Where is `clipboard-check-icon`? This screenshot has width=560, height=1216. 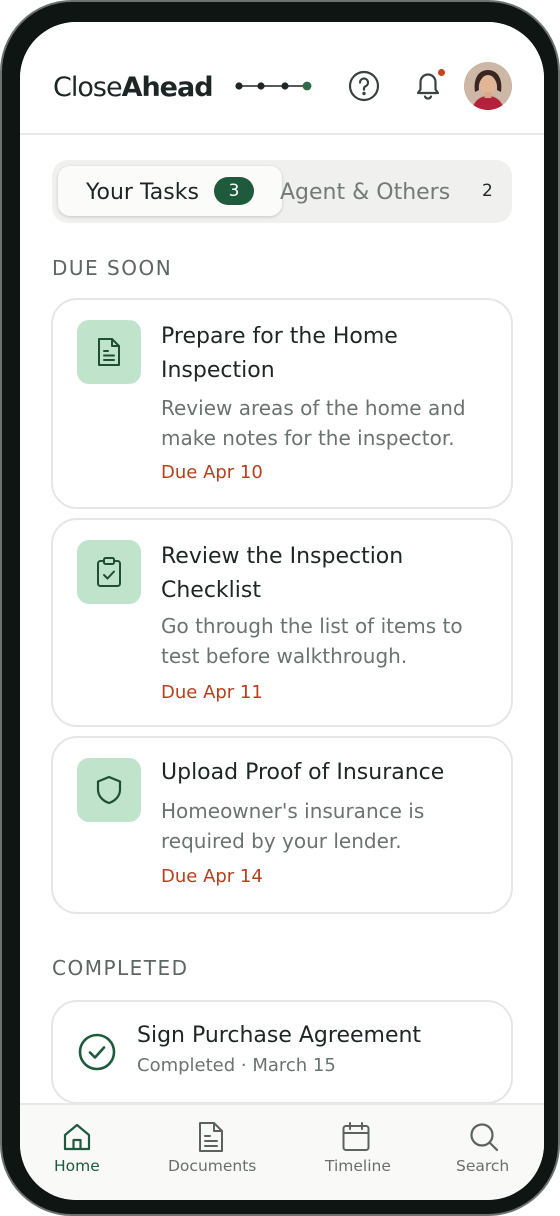
clipboard-check-icon is located at coordinates (109, 572).